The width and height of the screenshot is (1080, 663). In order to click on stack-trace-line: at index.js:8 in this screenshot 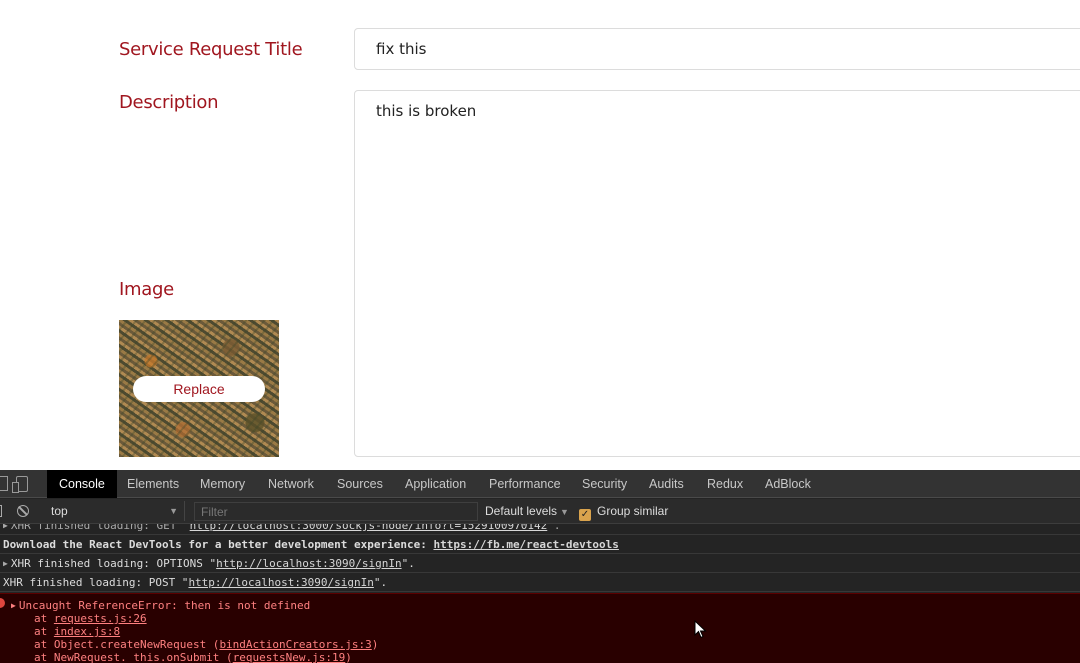, I will do `click(77, 631)`.